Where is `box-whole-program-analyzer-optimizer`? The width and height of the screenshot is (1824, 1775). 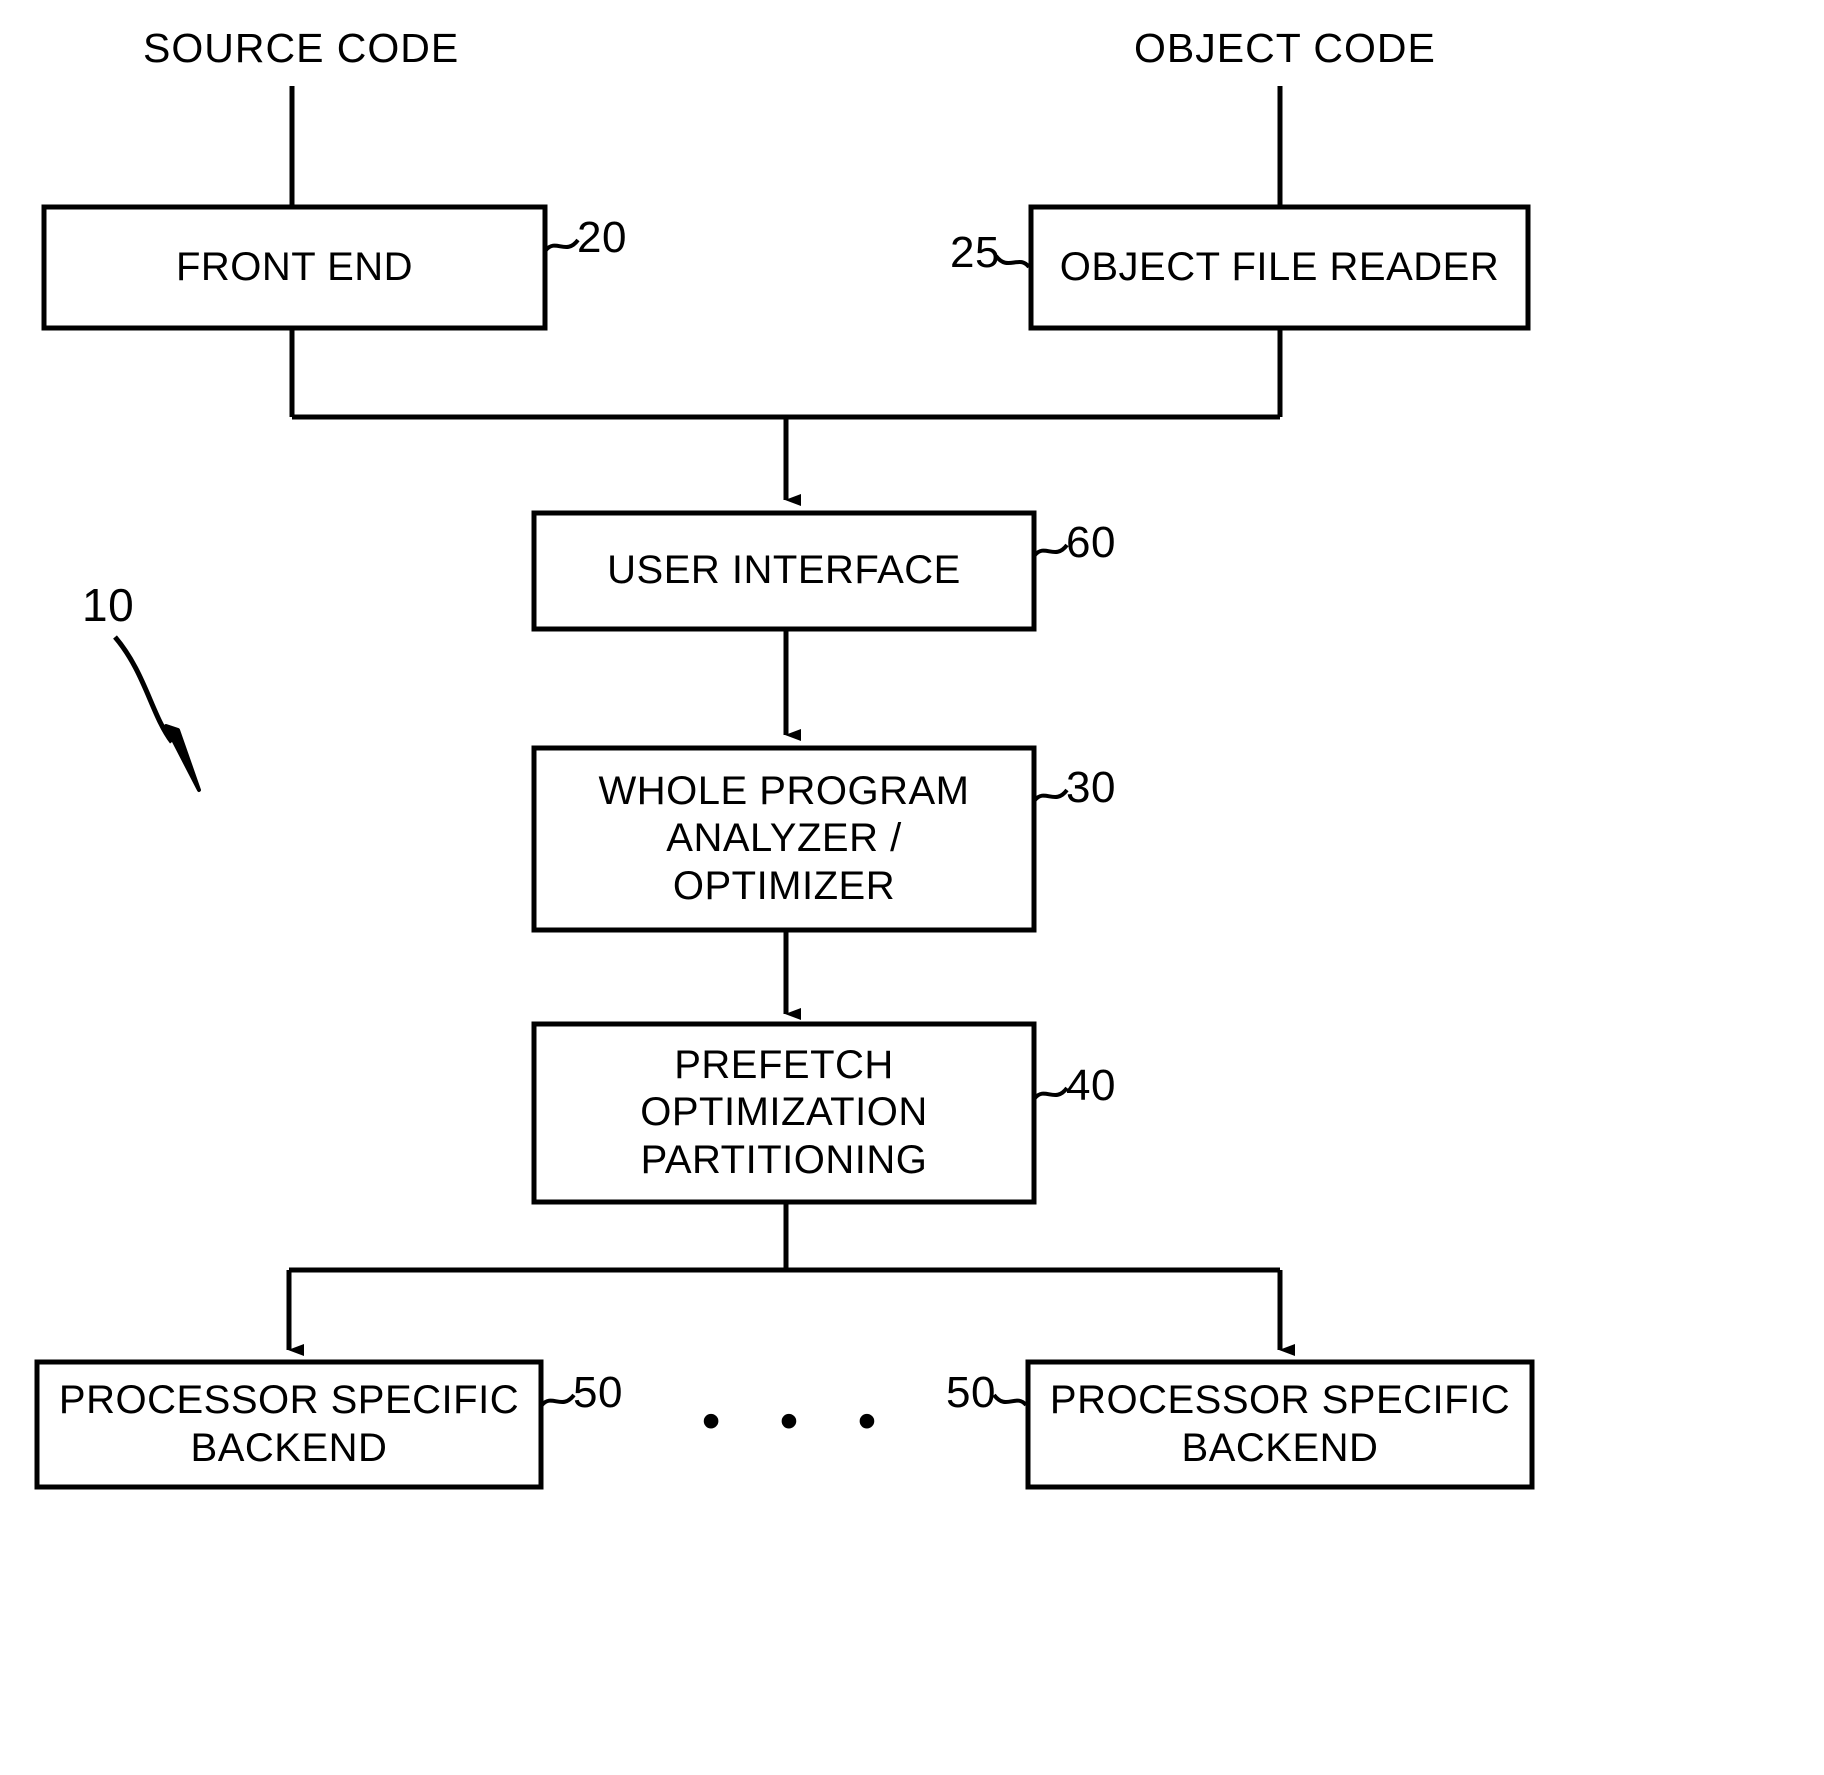
box-whole-program-analyzer-optimizer is located at coordinates (784, 839).